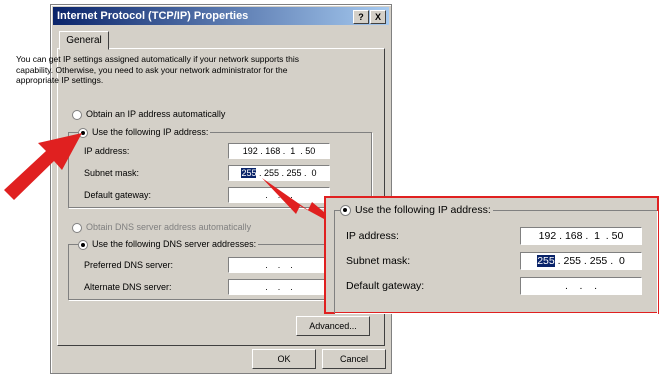  What do you see at coordinates (43, 166) in the screenshot?
I see `left-arrow-icon` at bounding box center [43, 166].